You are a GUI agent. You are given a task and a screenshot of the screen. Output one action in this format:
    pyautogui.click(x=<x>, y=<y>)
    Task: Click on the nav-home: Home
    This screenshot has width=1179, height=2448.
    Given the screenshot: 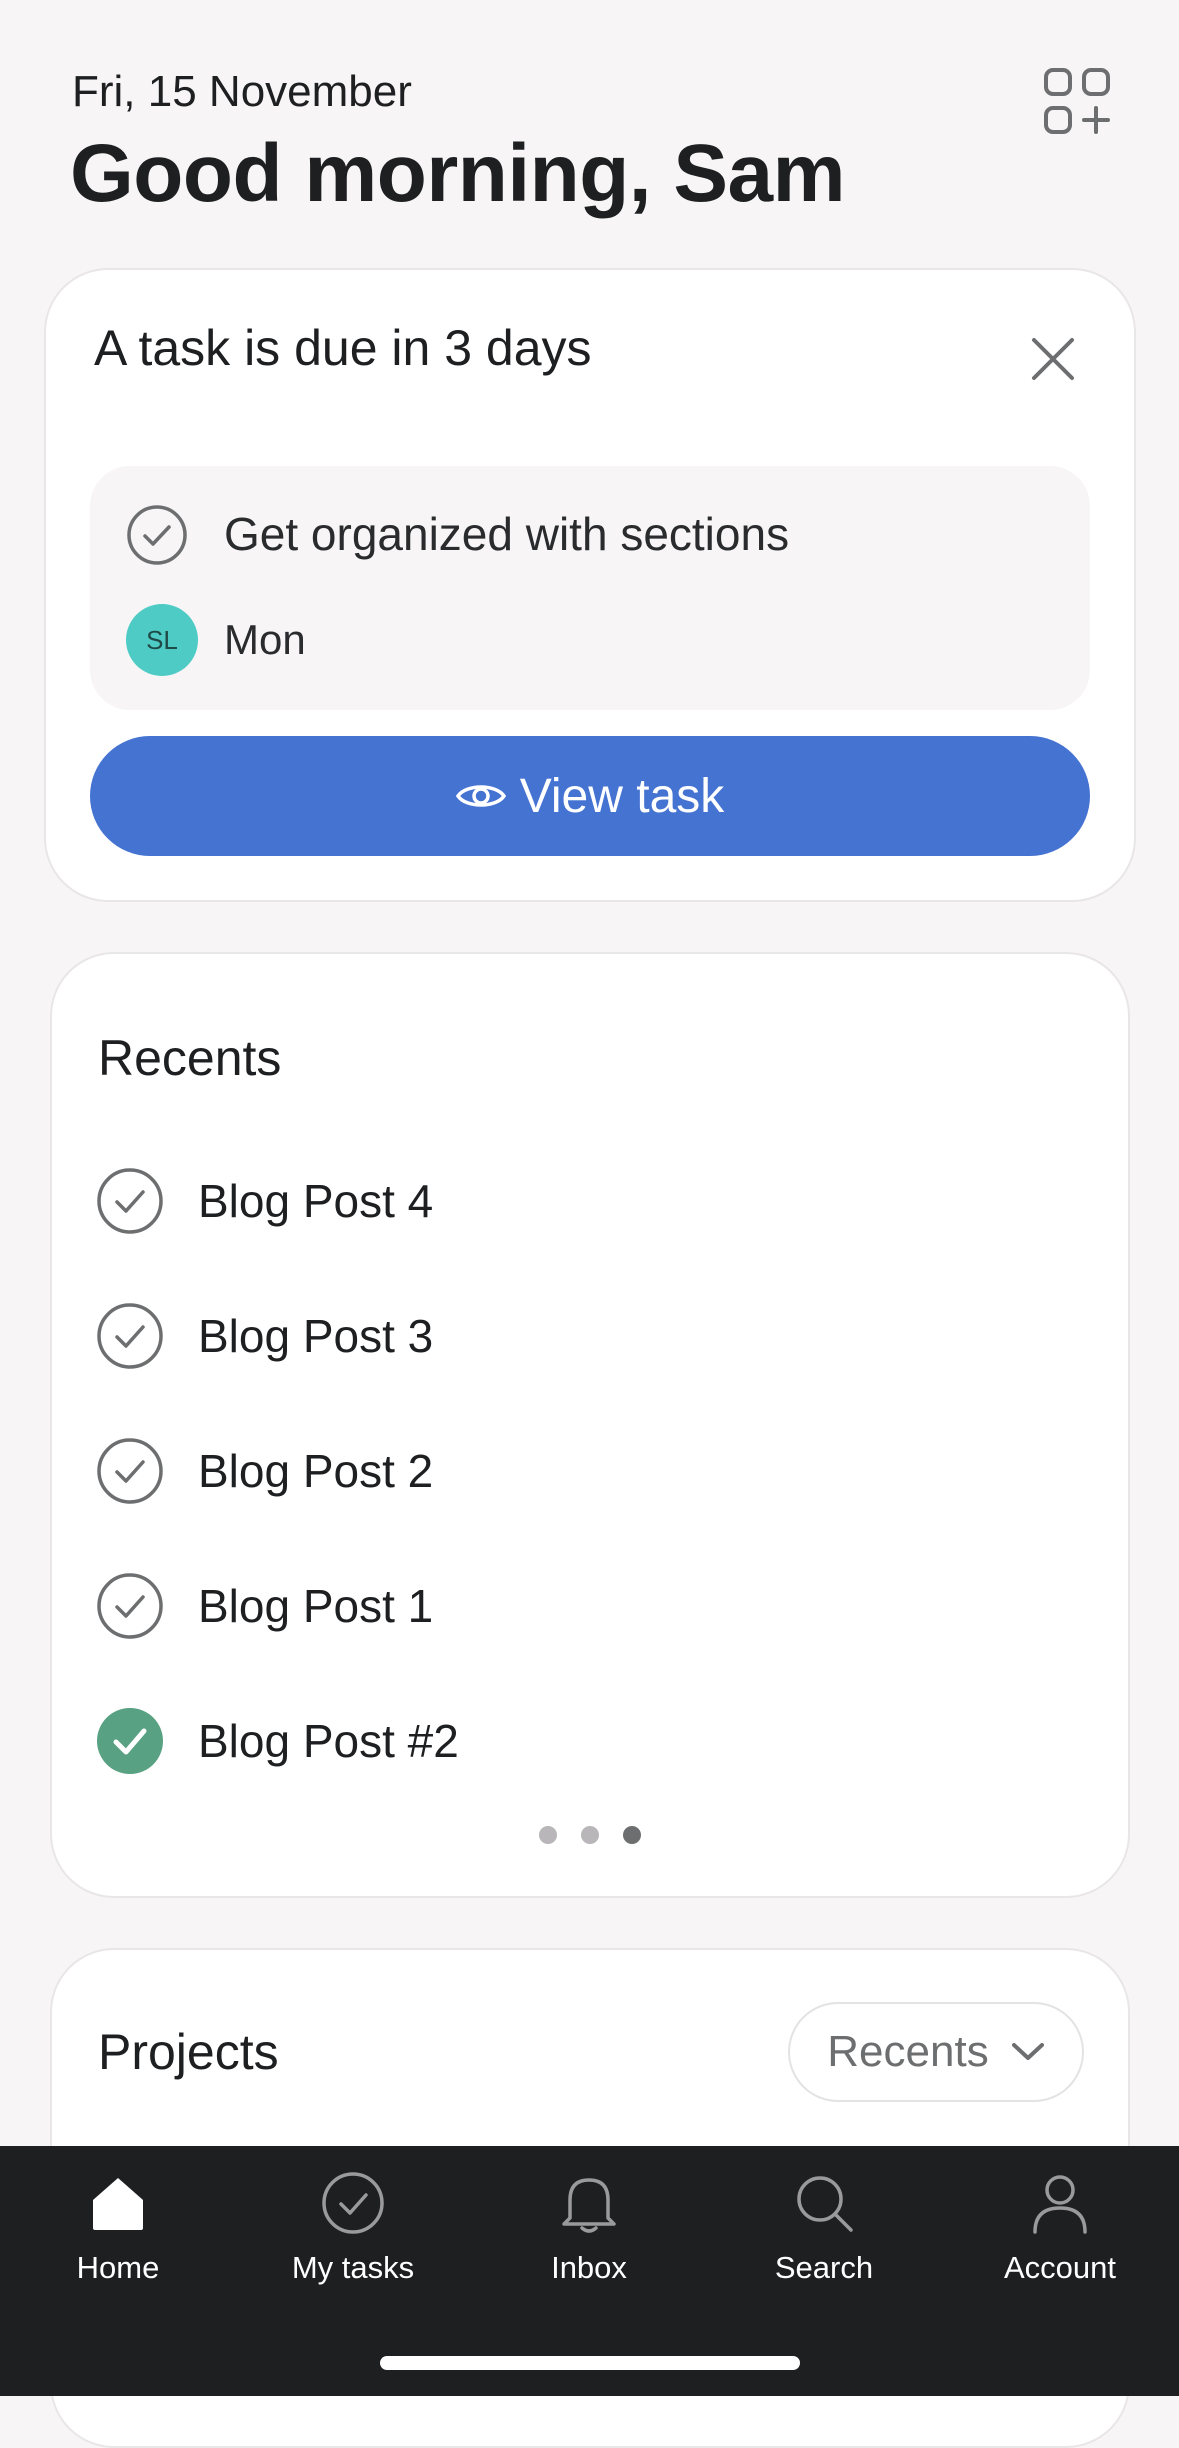 What is the action you would take?
    pyautogui.click(x=118, y=2228)
    